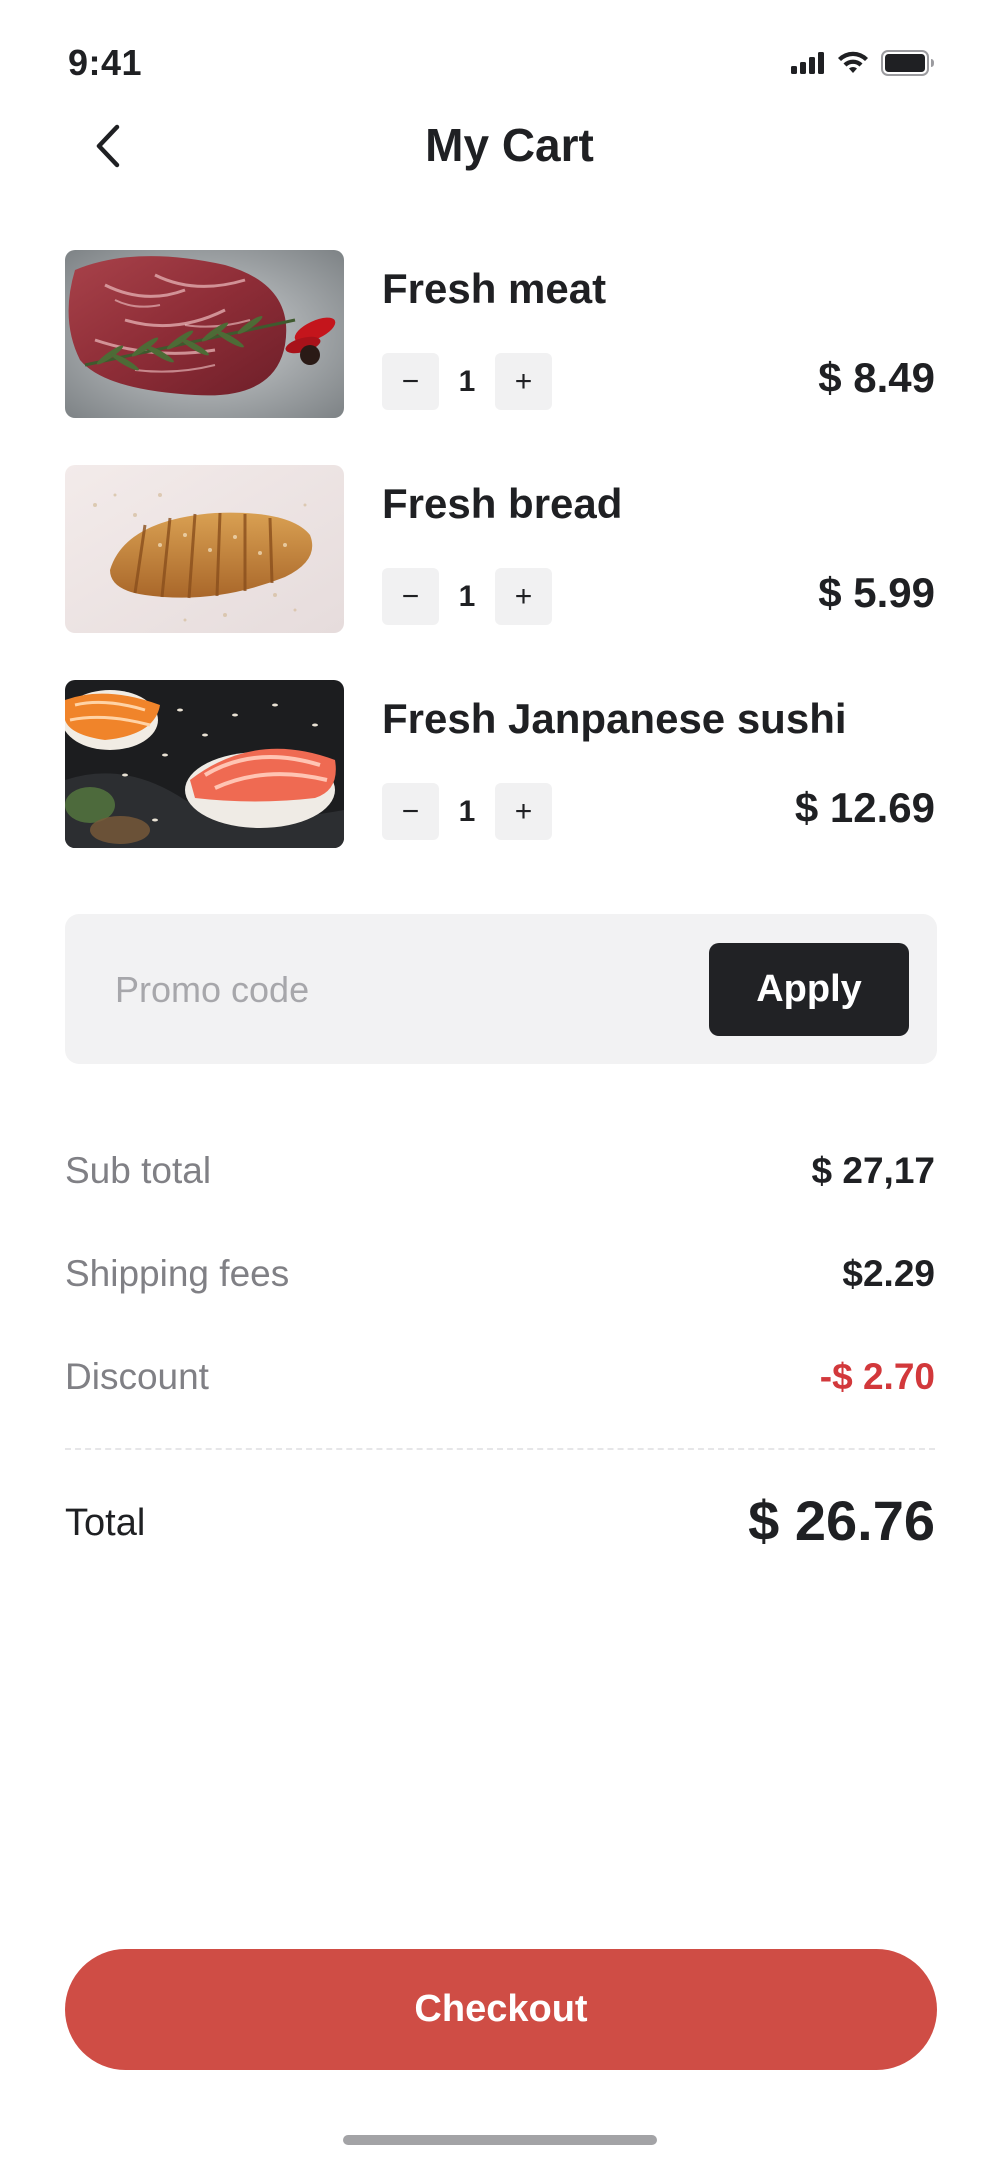 This screenshot has height=2166, width=1001. What do you see at coordinates (864, 807) in the screenshot?
I see `item-price: $ 12.69` at bounding box center [864, 807].